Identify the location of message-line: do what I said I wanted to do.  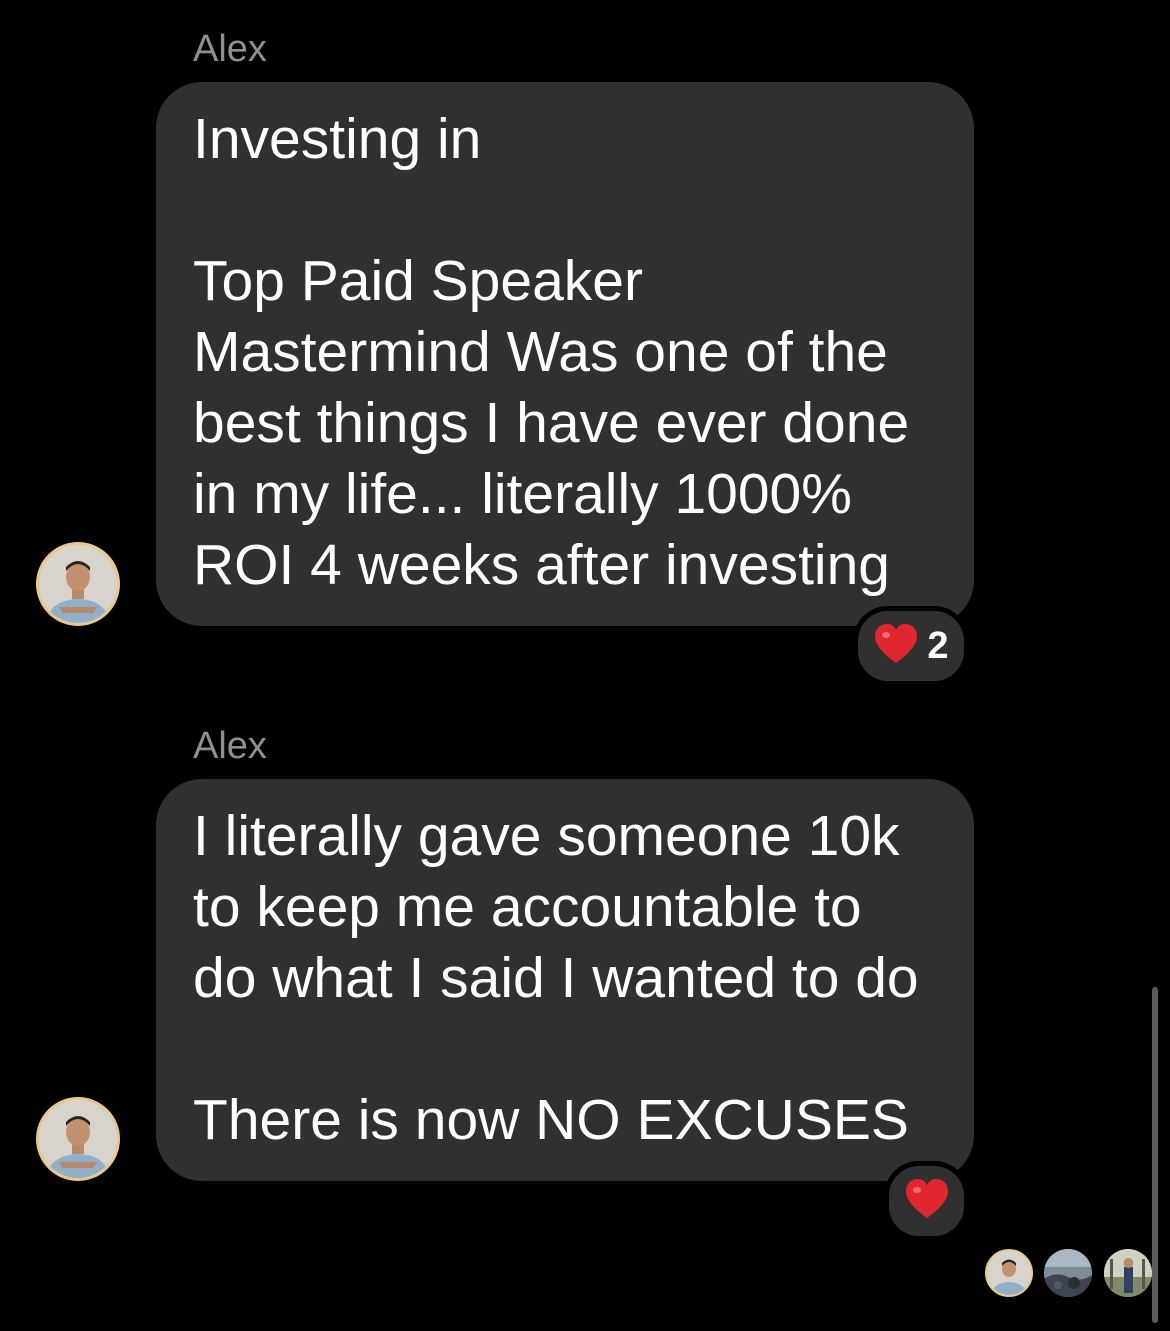
(556, 978).